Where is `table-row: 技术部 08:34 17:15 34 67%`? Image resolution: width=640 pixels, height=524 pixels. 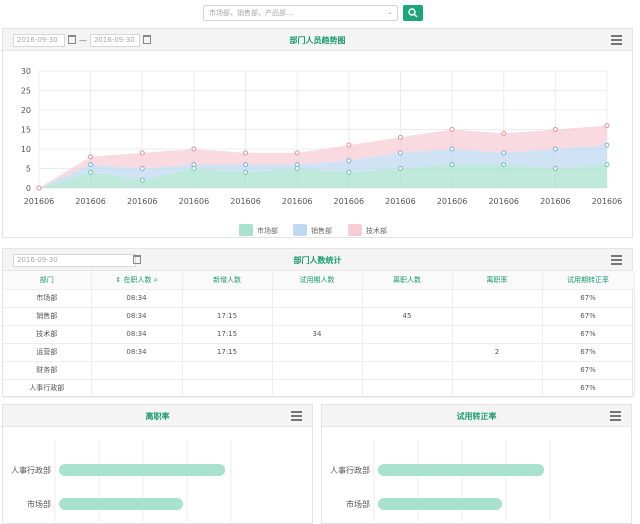 table-row: 技术部 08:34 17:15 34 67% is located at coordinates (319, 334).